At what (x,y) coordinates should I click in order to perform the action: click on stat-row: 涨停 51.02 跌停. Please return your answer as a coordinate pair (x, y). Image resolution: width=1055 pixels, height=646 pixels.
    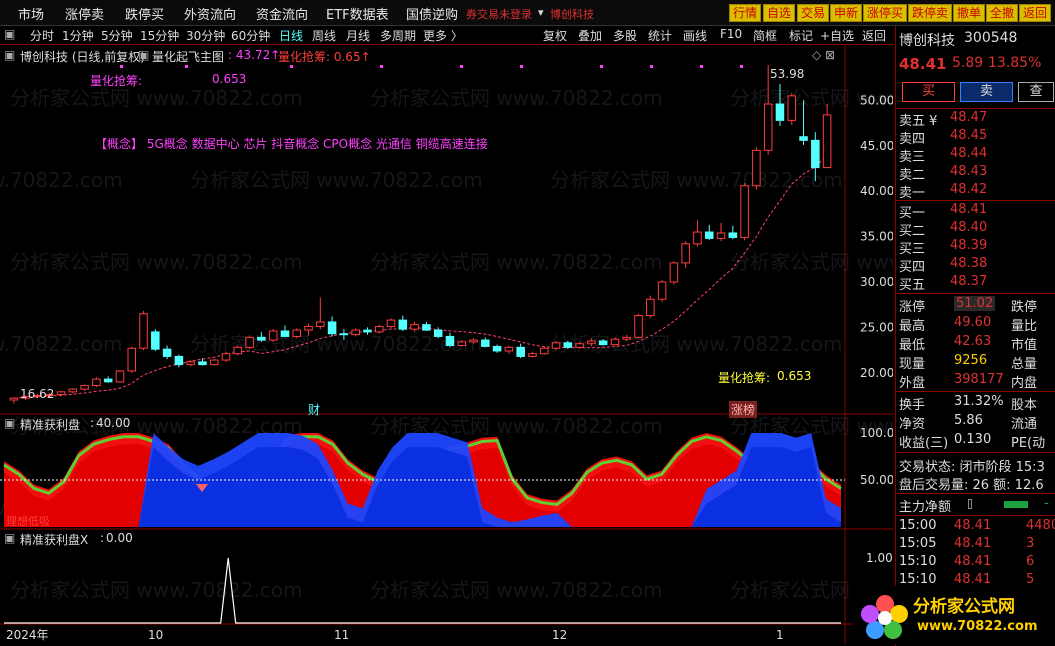
    Looking at the image, I should click on (975, 305).